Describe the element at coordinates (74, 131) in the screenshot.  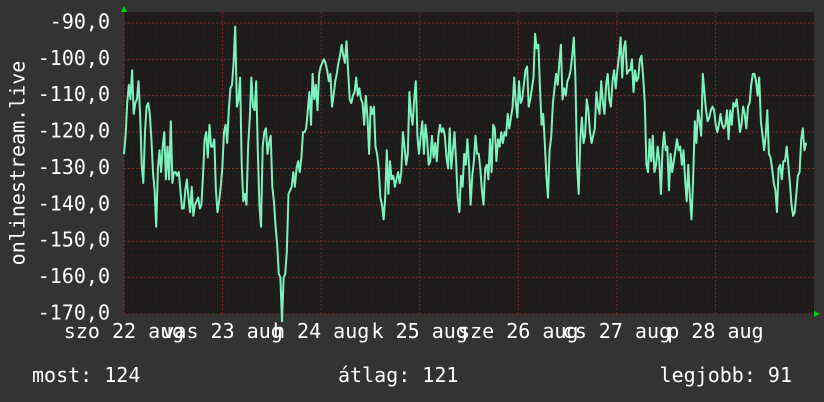
I see `y-tick-label: -120,0` at that location.